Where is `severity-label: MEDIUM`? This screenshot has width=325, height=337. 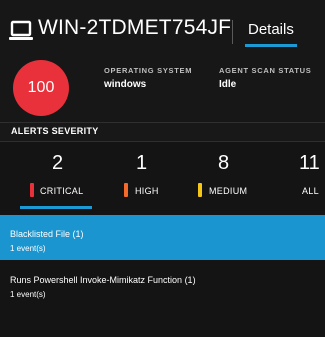
severity-label: MEDIUM is located at coordinates (228, 191).